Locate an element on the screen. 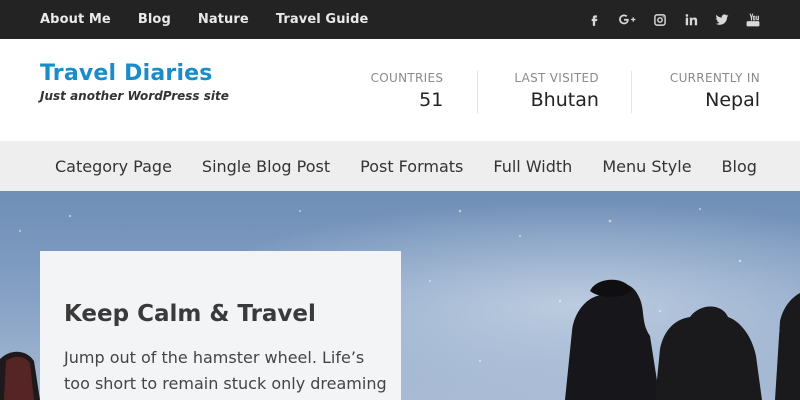  menu-item-blog: Blog is located at coordinates (739, 166).